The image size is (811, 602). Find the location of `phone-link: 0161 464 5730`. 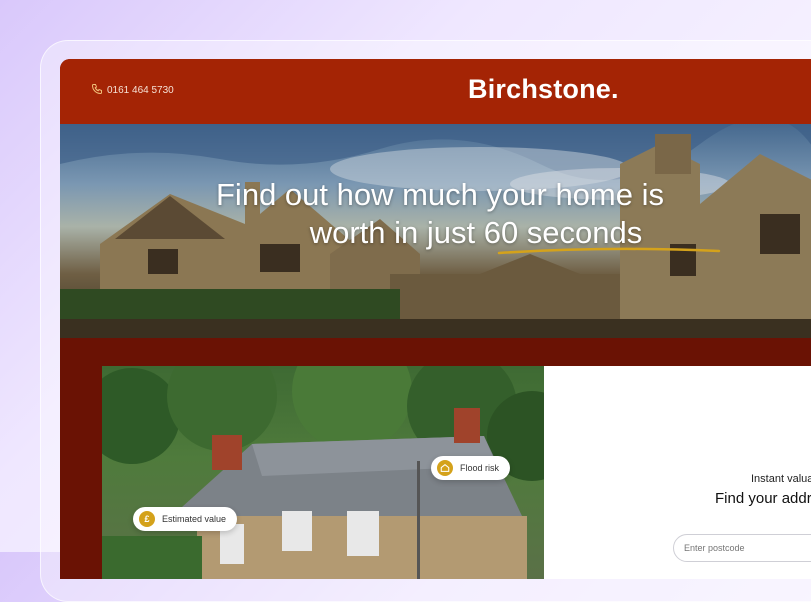

phone-link: 0161 464 5730 is located at coordinates (132, 90).